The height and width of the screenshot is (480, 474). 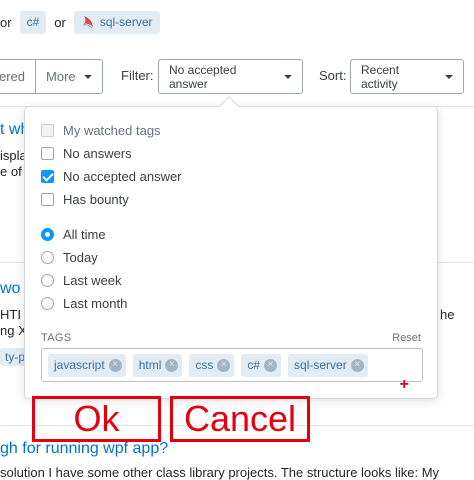 I want to click on option-all-time: All time, so click(x=84, y=234).